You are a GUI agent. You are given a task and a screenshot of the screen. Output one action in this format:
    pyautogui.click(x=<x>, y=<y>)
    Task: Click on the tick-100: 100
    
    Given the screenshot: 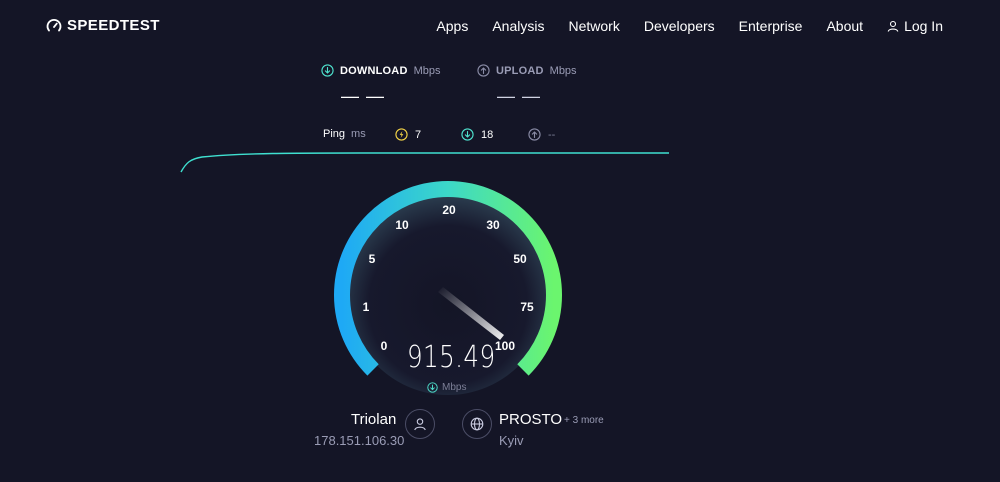 What is the action you would take?
    pyautogui.click(x=505, y=346)
    